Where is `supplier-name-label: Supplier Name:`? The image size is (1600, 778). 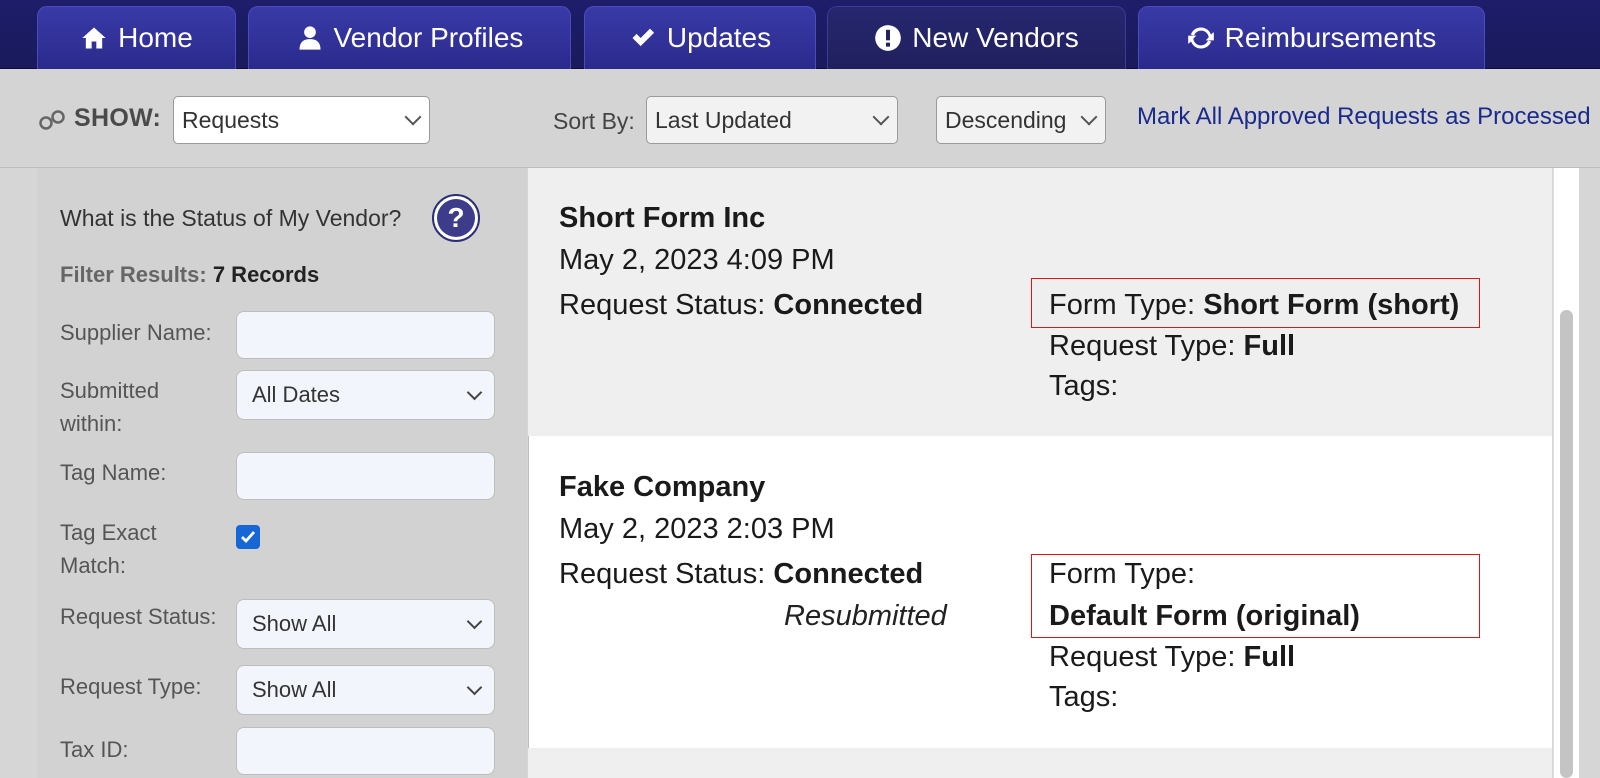 supplier-name-label: Supplier Name: is located at coordinates (136, 332).